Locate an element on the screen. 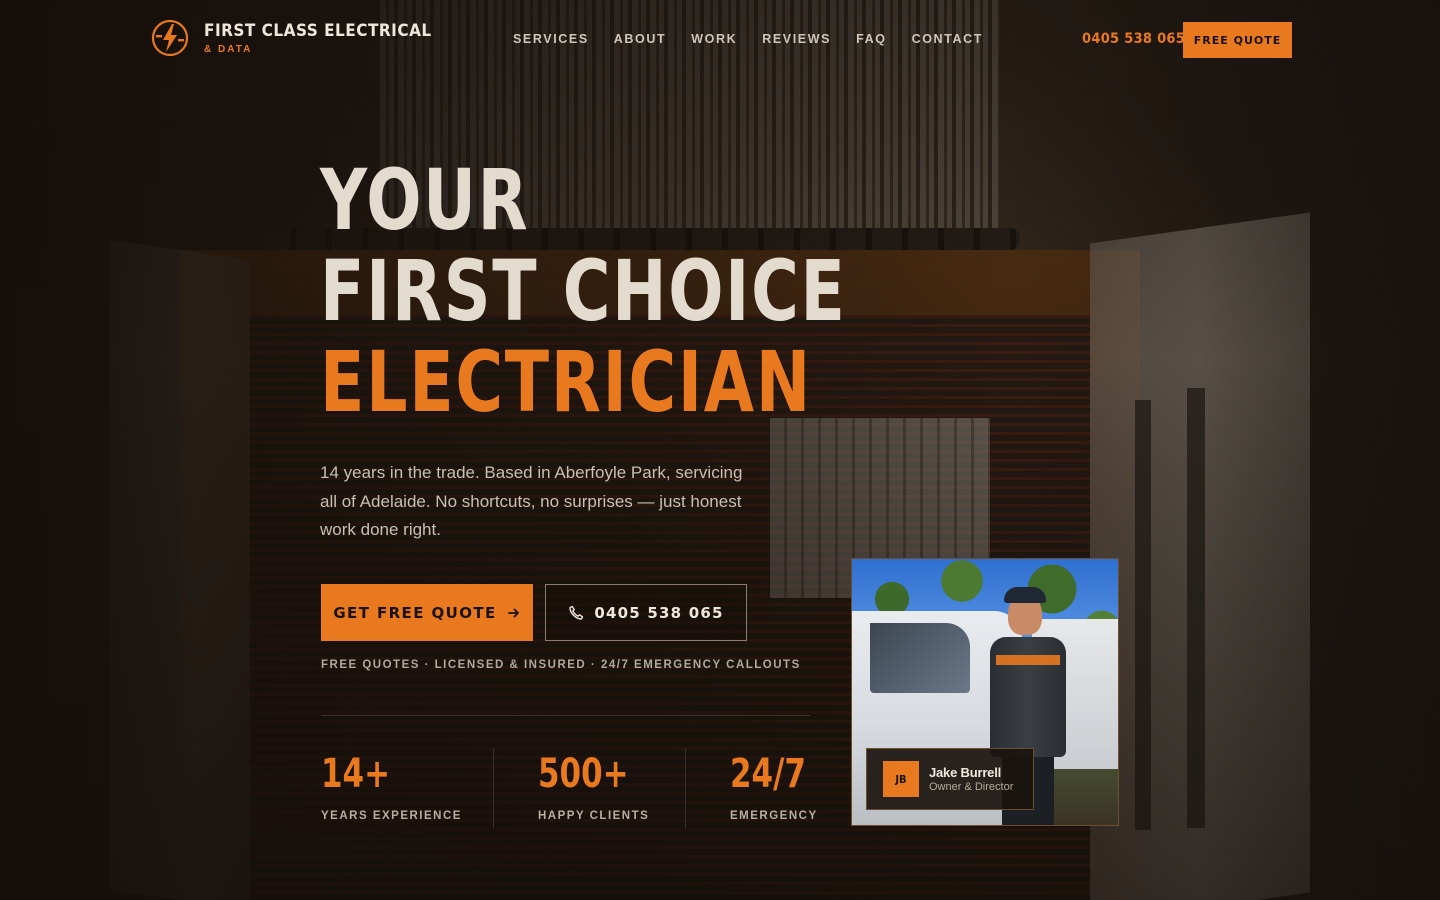 The image size is (1440, 900). owner-avatar: JB is located at coordinates (901, 779).